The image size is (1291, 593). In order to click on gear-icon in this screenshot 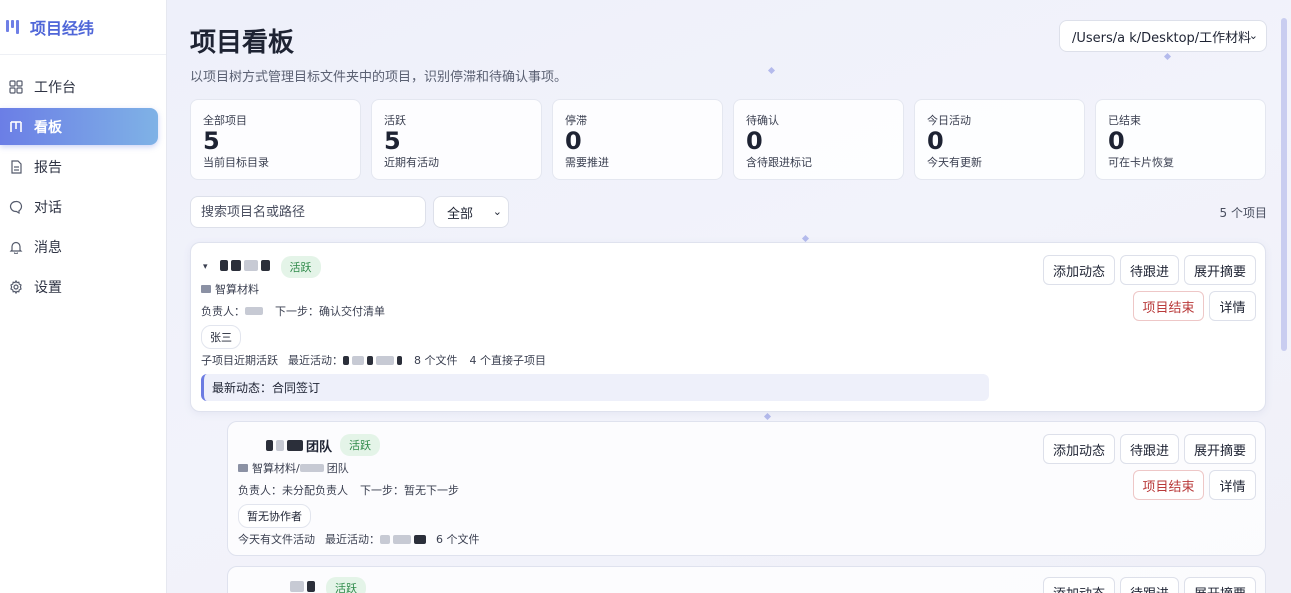, I will do `click(16, 287)`.